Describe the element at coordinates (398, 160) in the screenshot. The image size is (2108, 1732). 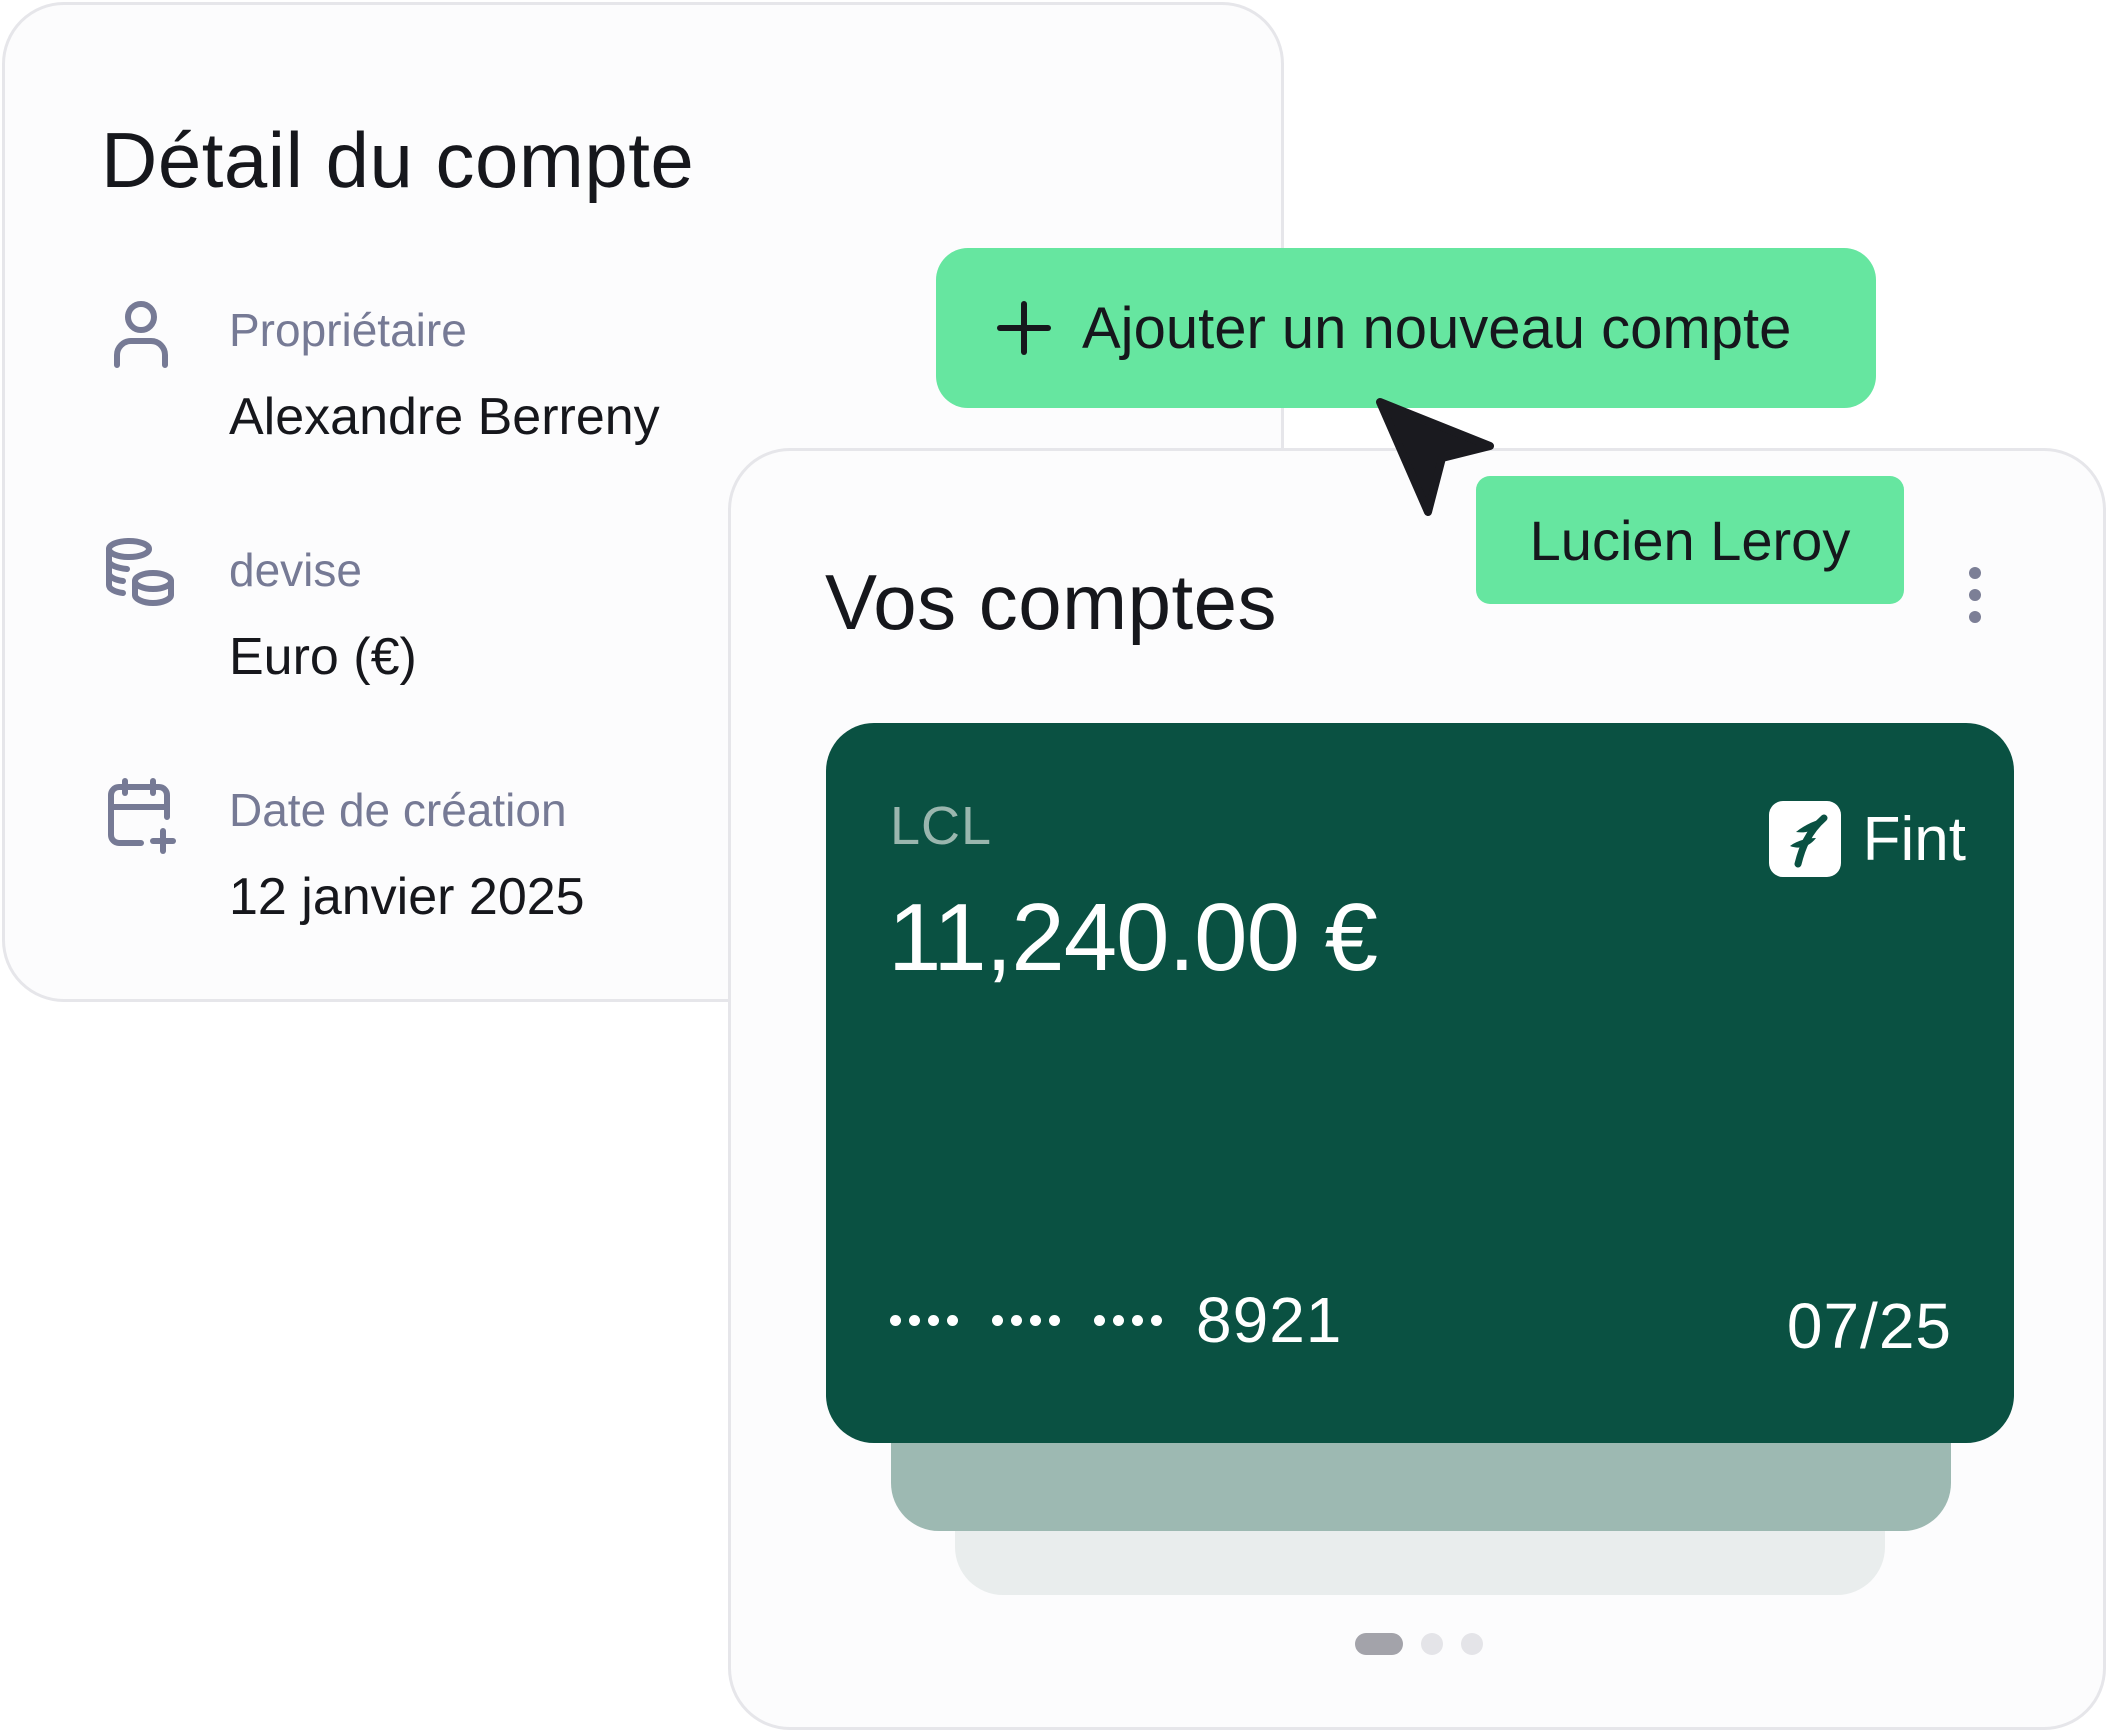
I see `detail-title: Détail du compte` at that location.